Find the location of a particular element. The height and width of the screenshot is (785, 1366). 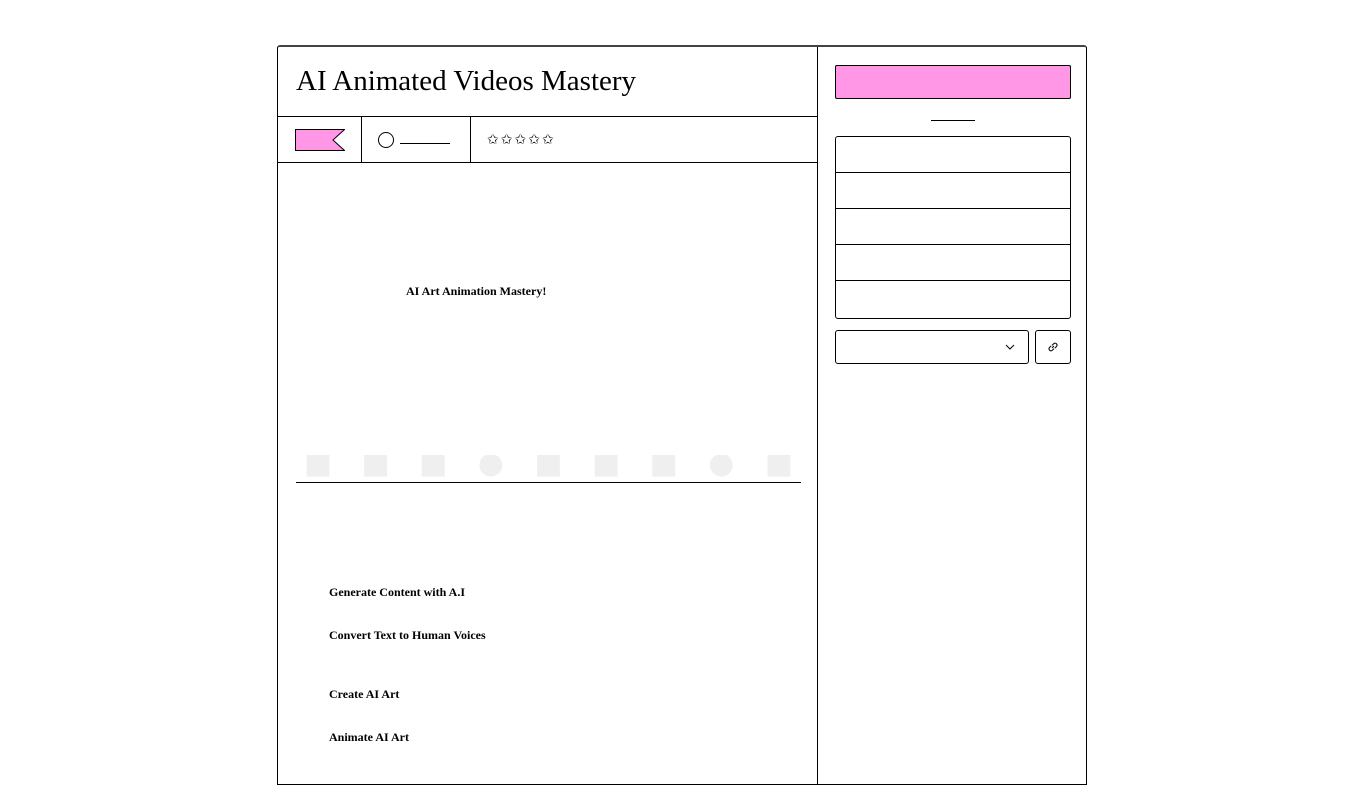

product-title: AI Animated Videos Mastery is located at coordinates (466, 81).